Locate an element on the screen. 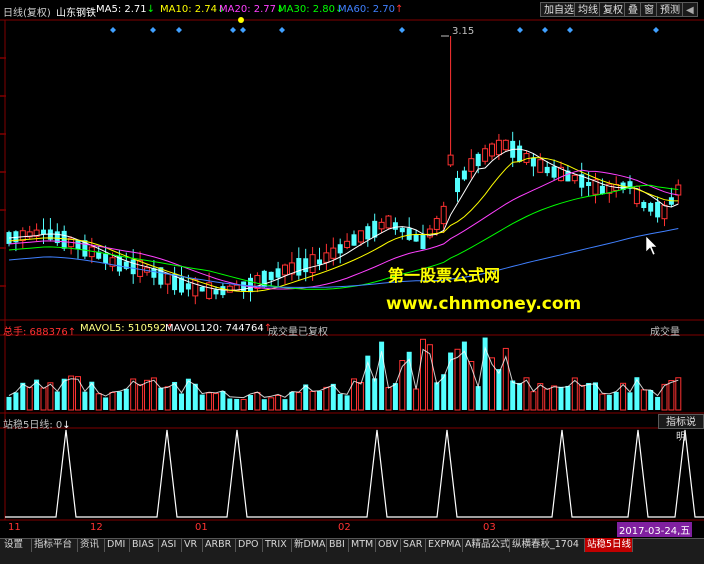 Image resolution: width=704 pixels, height=564 pixels. tab-7: VR is located at coordinates (192, 545).